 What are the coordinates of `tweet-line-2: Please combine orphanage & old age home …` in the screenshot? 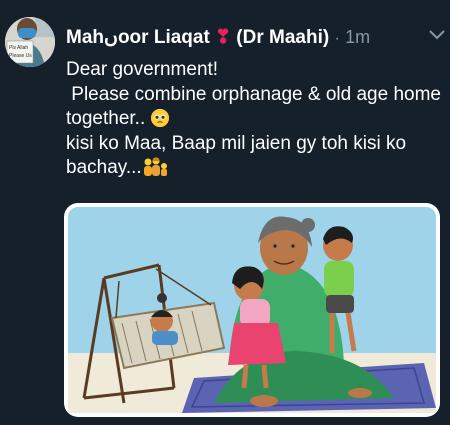 It's located at (256, 106).